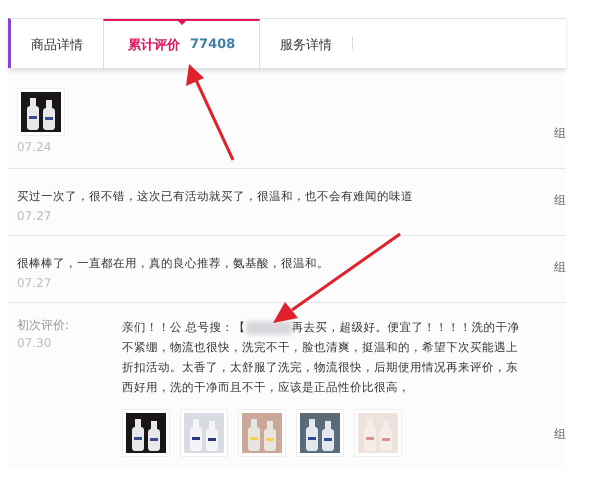 Image resolution: width=604 pixels, height=493 pixels. What do you see at coordinates (306, 43) in the screenshot?
I see `tab: 服务详情` at bounding box center [306, 43].